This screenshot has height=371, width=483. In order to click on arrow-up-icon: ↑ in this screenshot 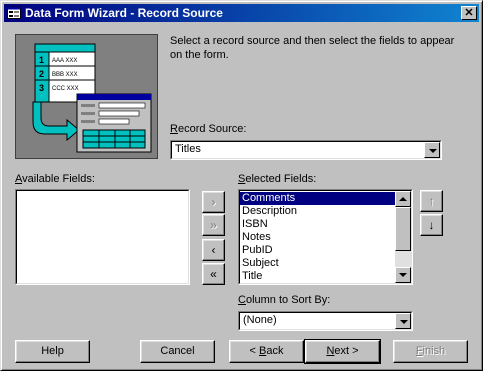, I will do `click(431, 201)`.